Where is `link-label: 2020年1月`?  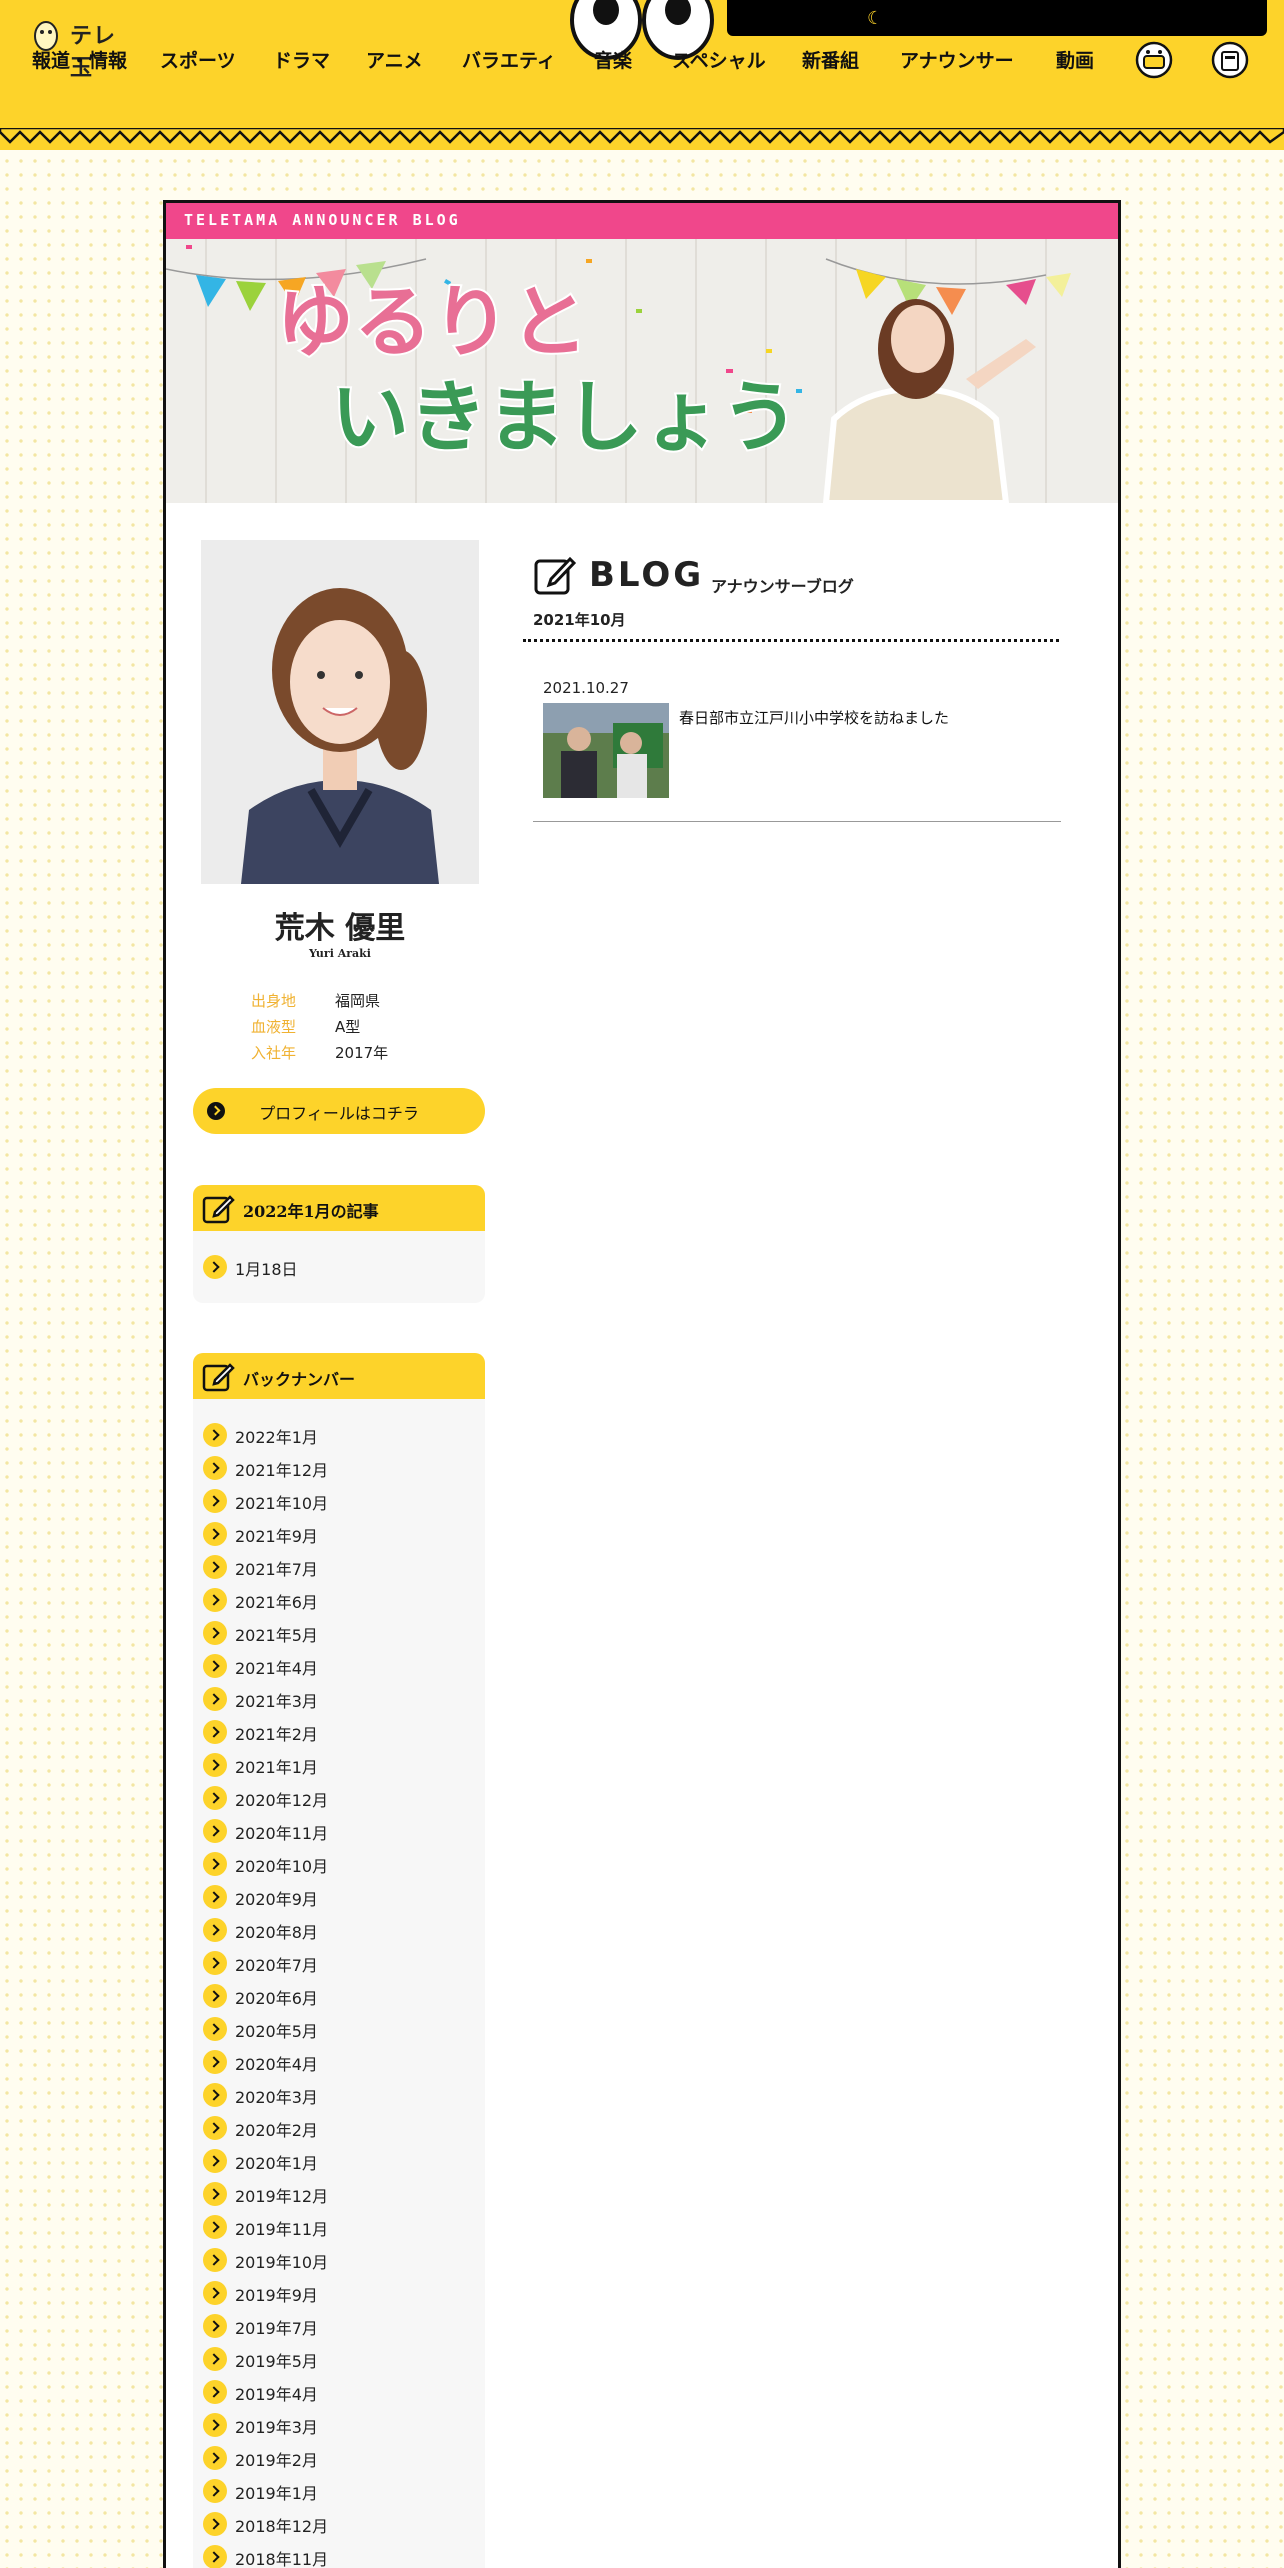
link-label: 2020年1月 is located at coordinates (276, 2163).